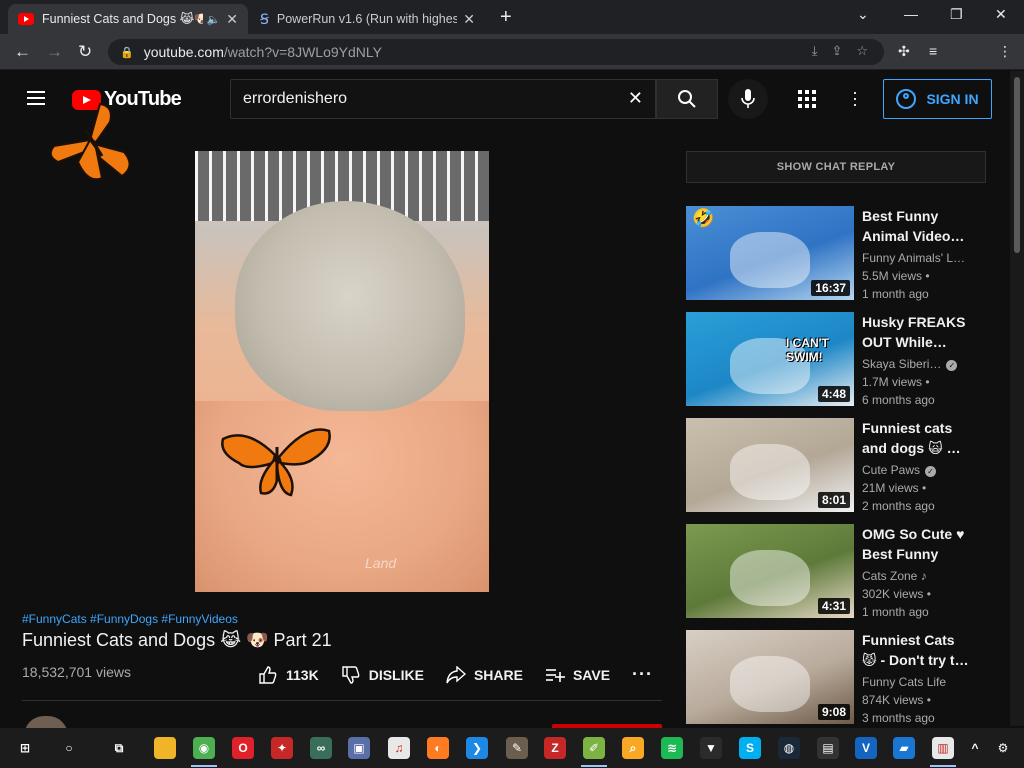 This screenshot has width=1024, height=768. What do you see at coordinates (443, 99) in the screenshot?
I see `search-input: errordenishero ✕` at bounding box center [443, 99].